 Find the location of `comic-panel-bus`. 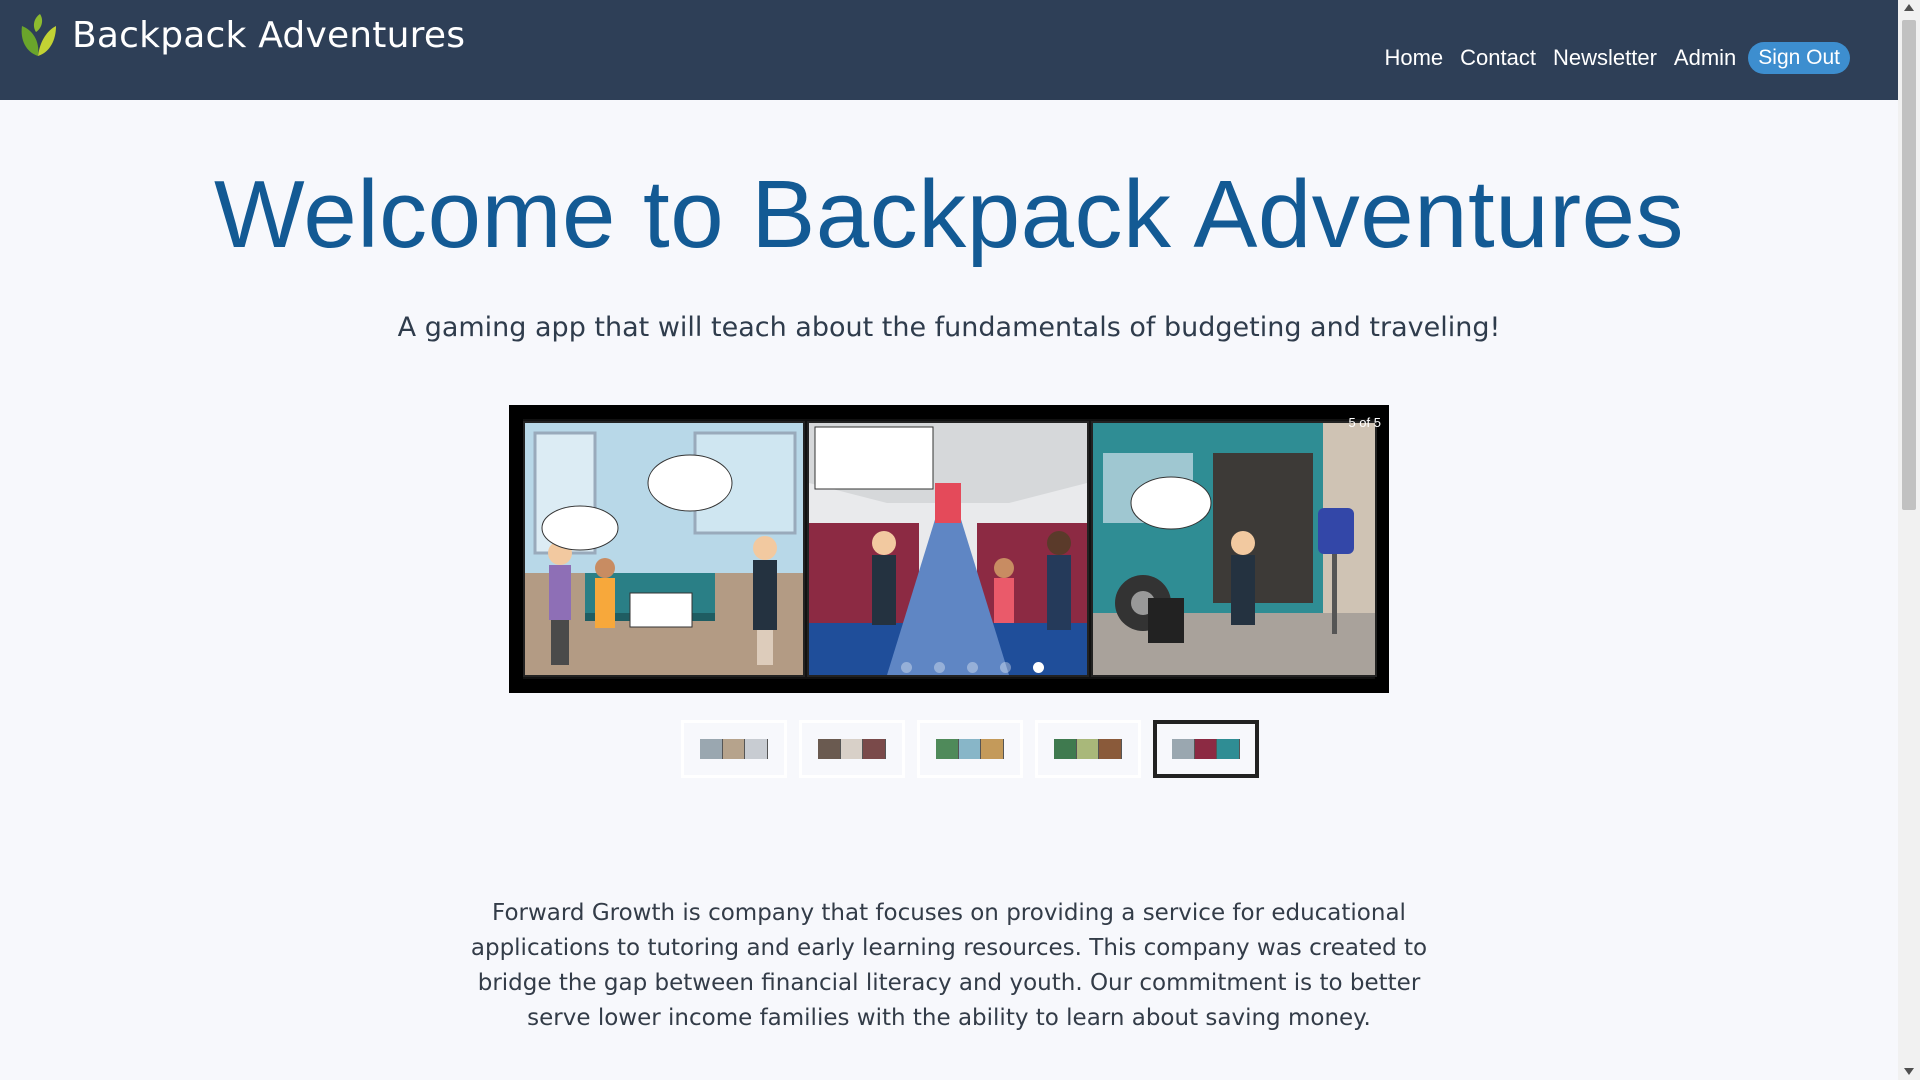

comic-panel-bus is located at coordinates (1234, 549).